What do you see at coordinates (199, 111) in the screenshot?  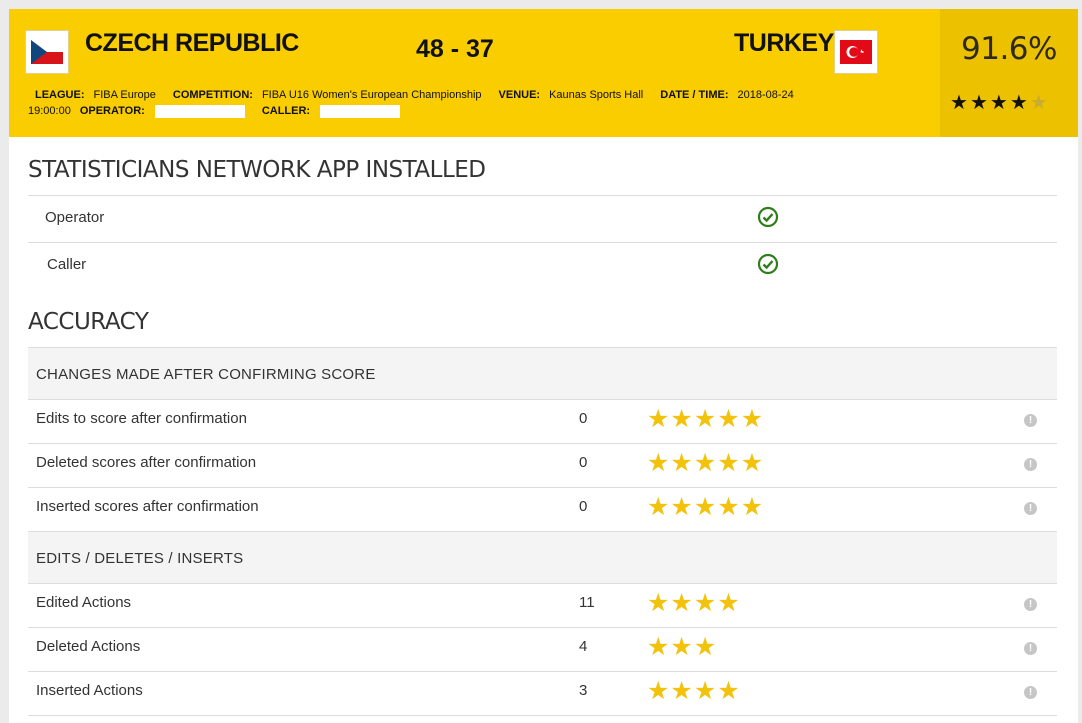 I see `operator-name-field` at bounding box center [199, 111].